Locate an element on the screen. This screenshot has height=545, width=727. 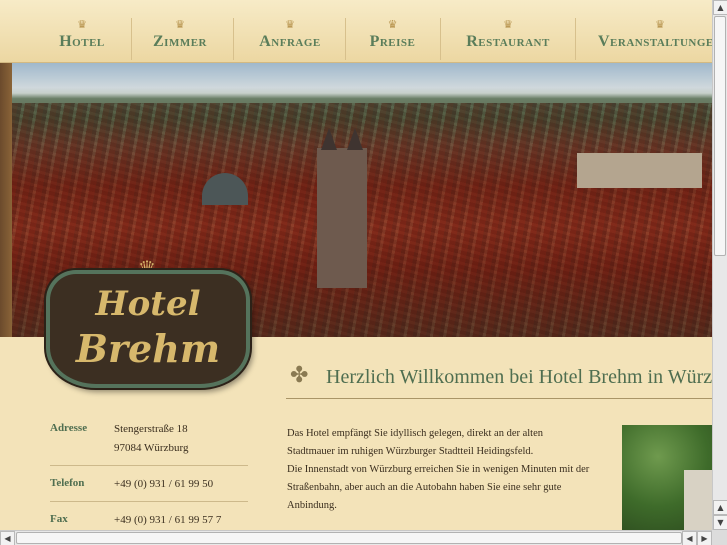
logo-line-hotel: Hotel is located at coordinates (148, 304).